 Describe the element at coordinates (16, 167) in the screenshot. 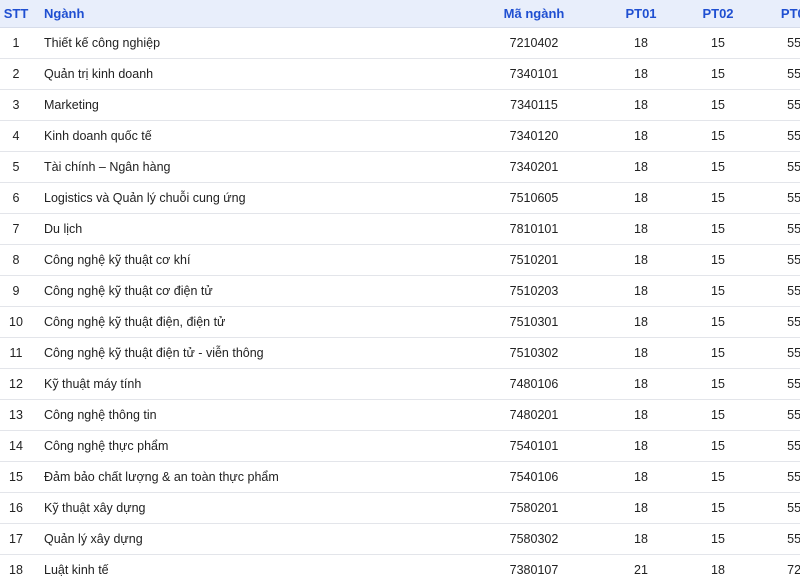

I see `cell-stt: 5` at that location.